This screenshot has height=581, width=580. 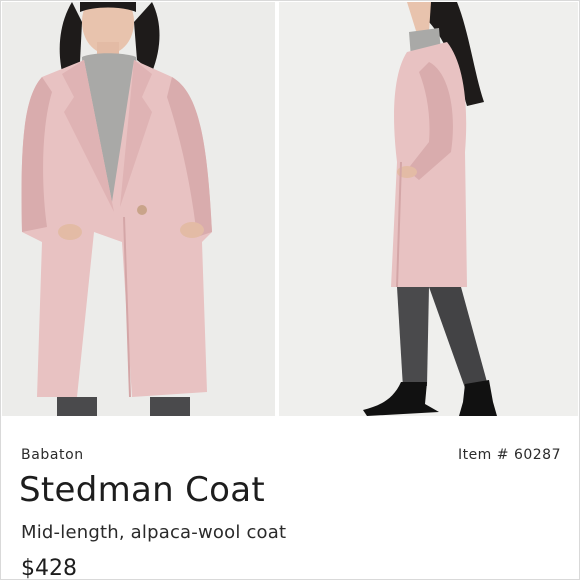 What do you see at coordinates (154, 532) in the screenshot?
I see `product-description: Mid-length, alpaca-wool coat` at bounding box center [154, 532].